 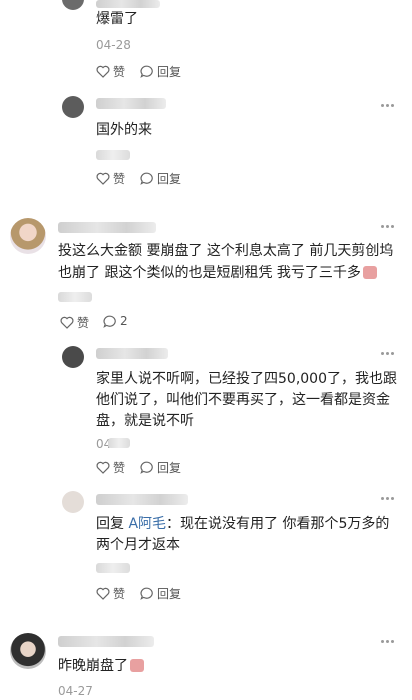 What do you see at coordinates (217, 273) in the screenshot?
I see `comment-text-line: 也崩了 跟这个类似的也是短剧租凭 我亏了三千多` at bounding box center [217, 273].